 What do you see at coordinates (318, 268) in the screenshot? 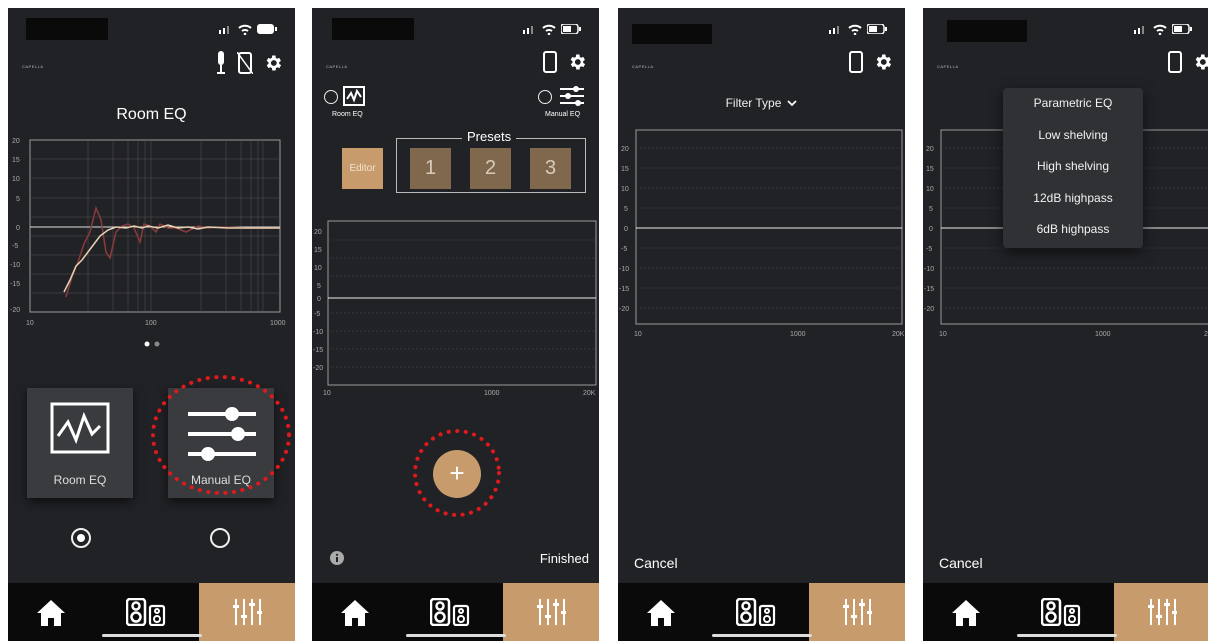
I see `y-tick: 10` at bounding box center [318, 268].